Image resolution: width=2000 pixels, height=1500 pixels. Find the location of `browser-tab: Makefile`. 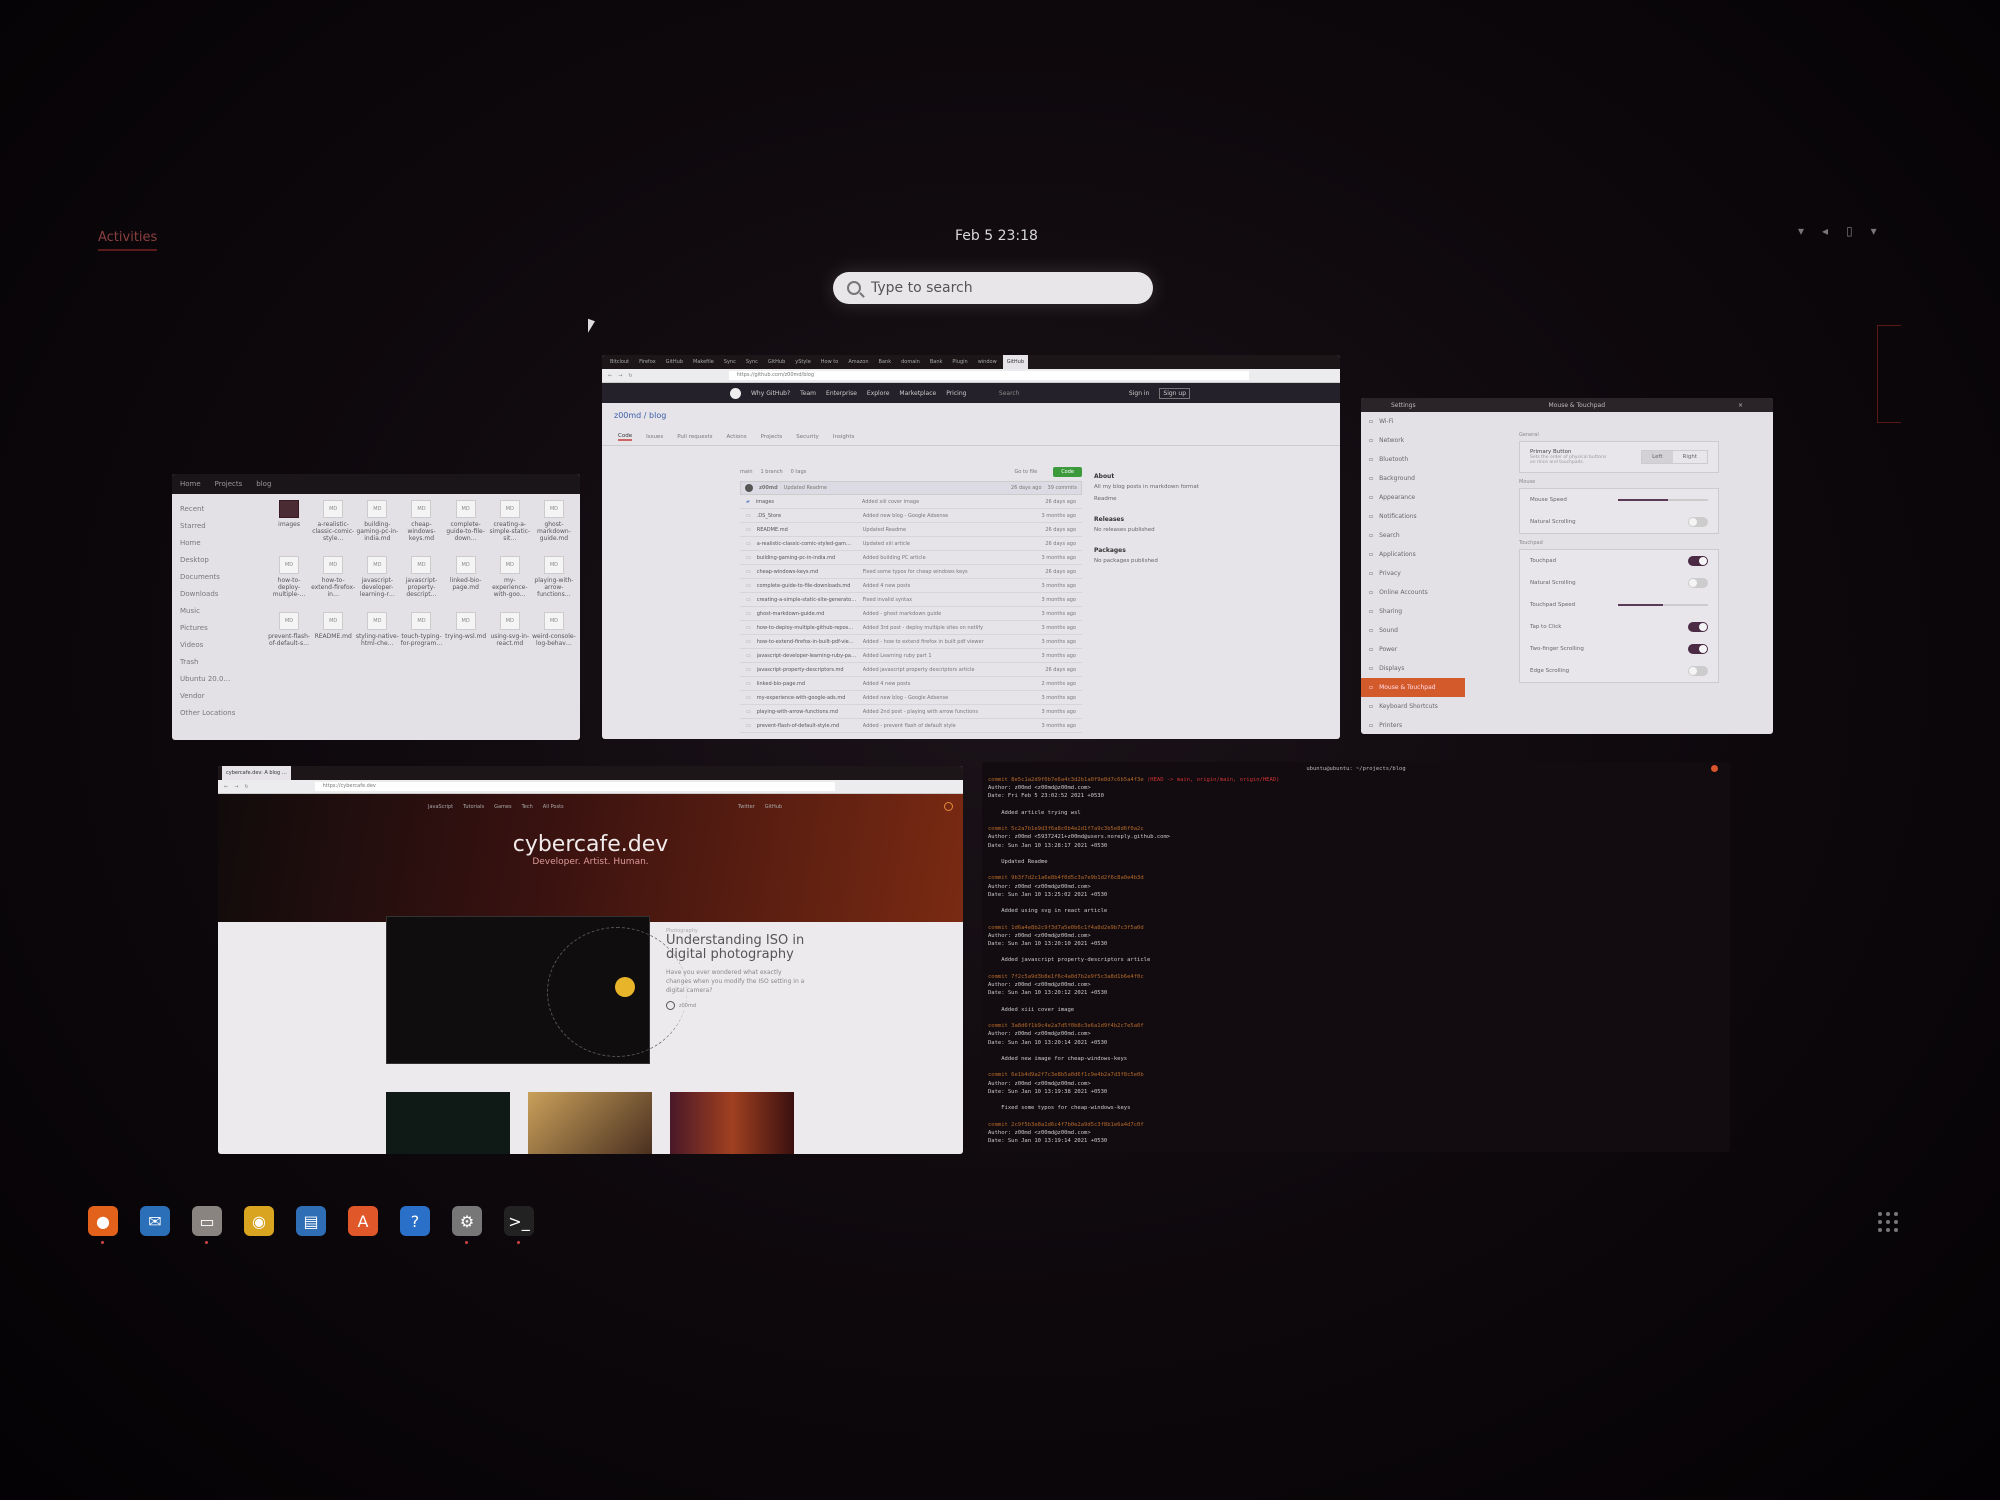

browser-tab: Makefile is located at coordinates (703, 362).